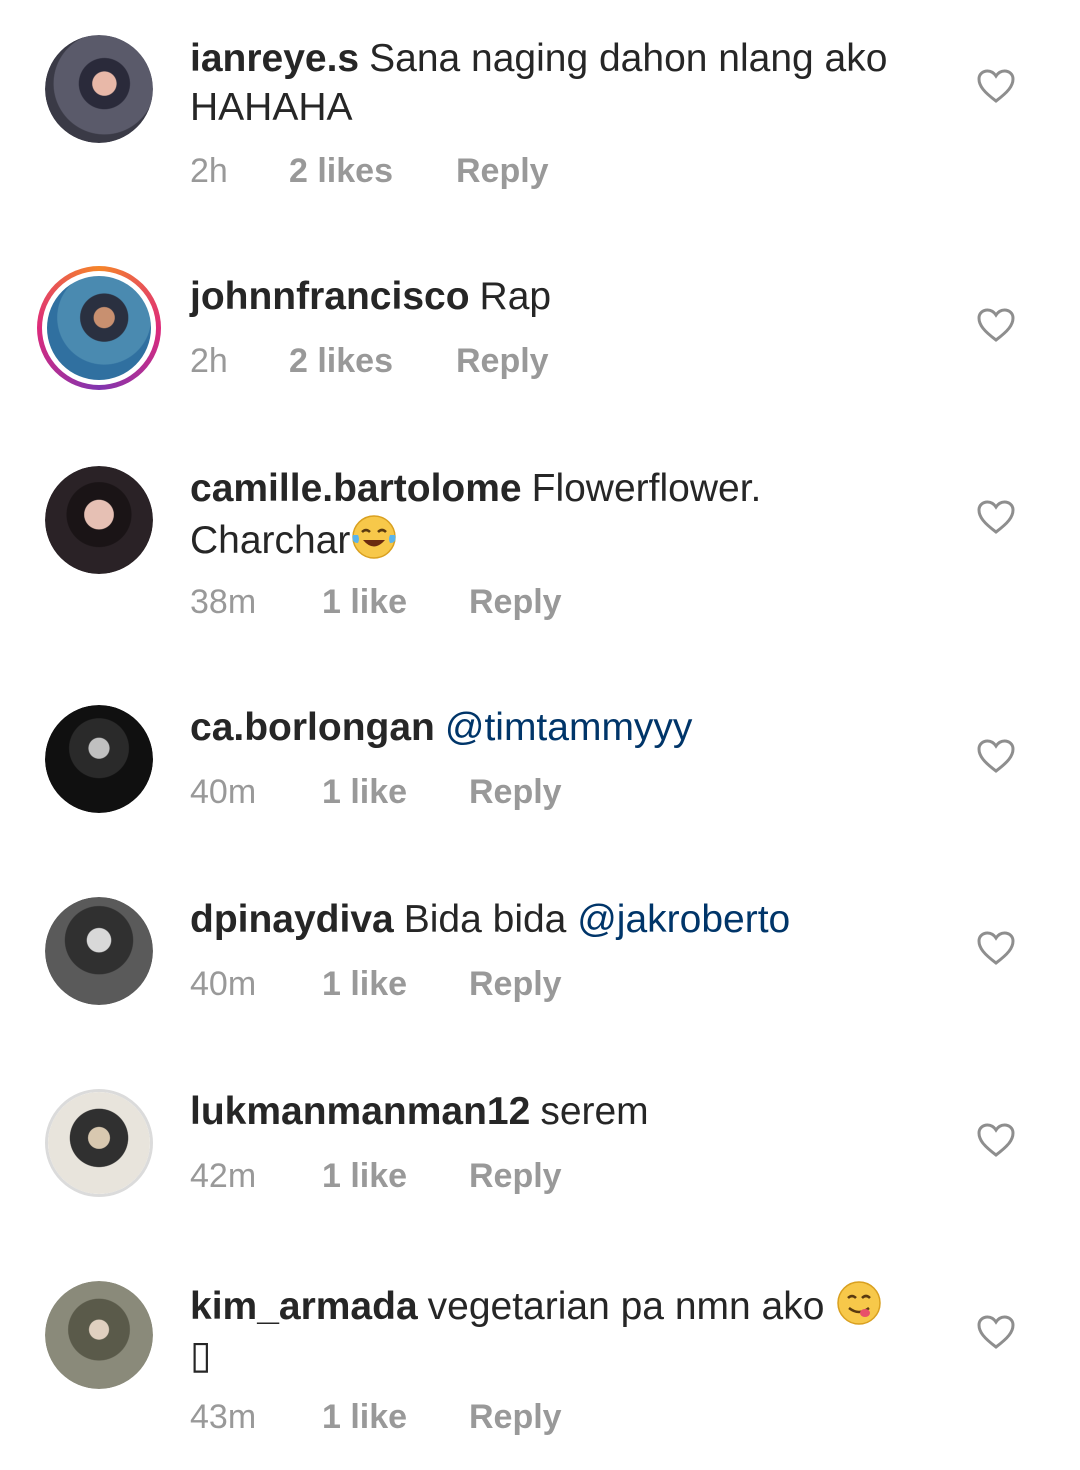 This screenshot has width=1080, height=1470. I want to click on trailing-glyph: ▯, so click(201, 1355).